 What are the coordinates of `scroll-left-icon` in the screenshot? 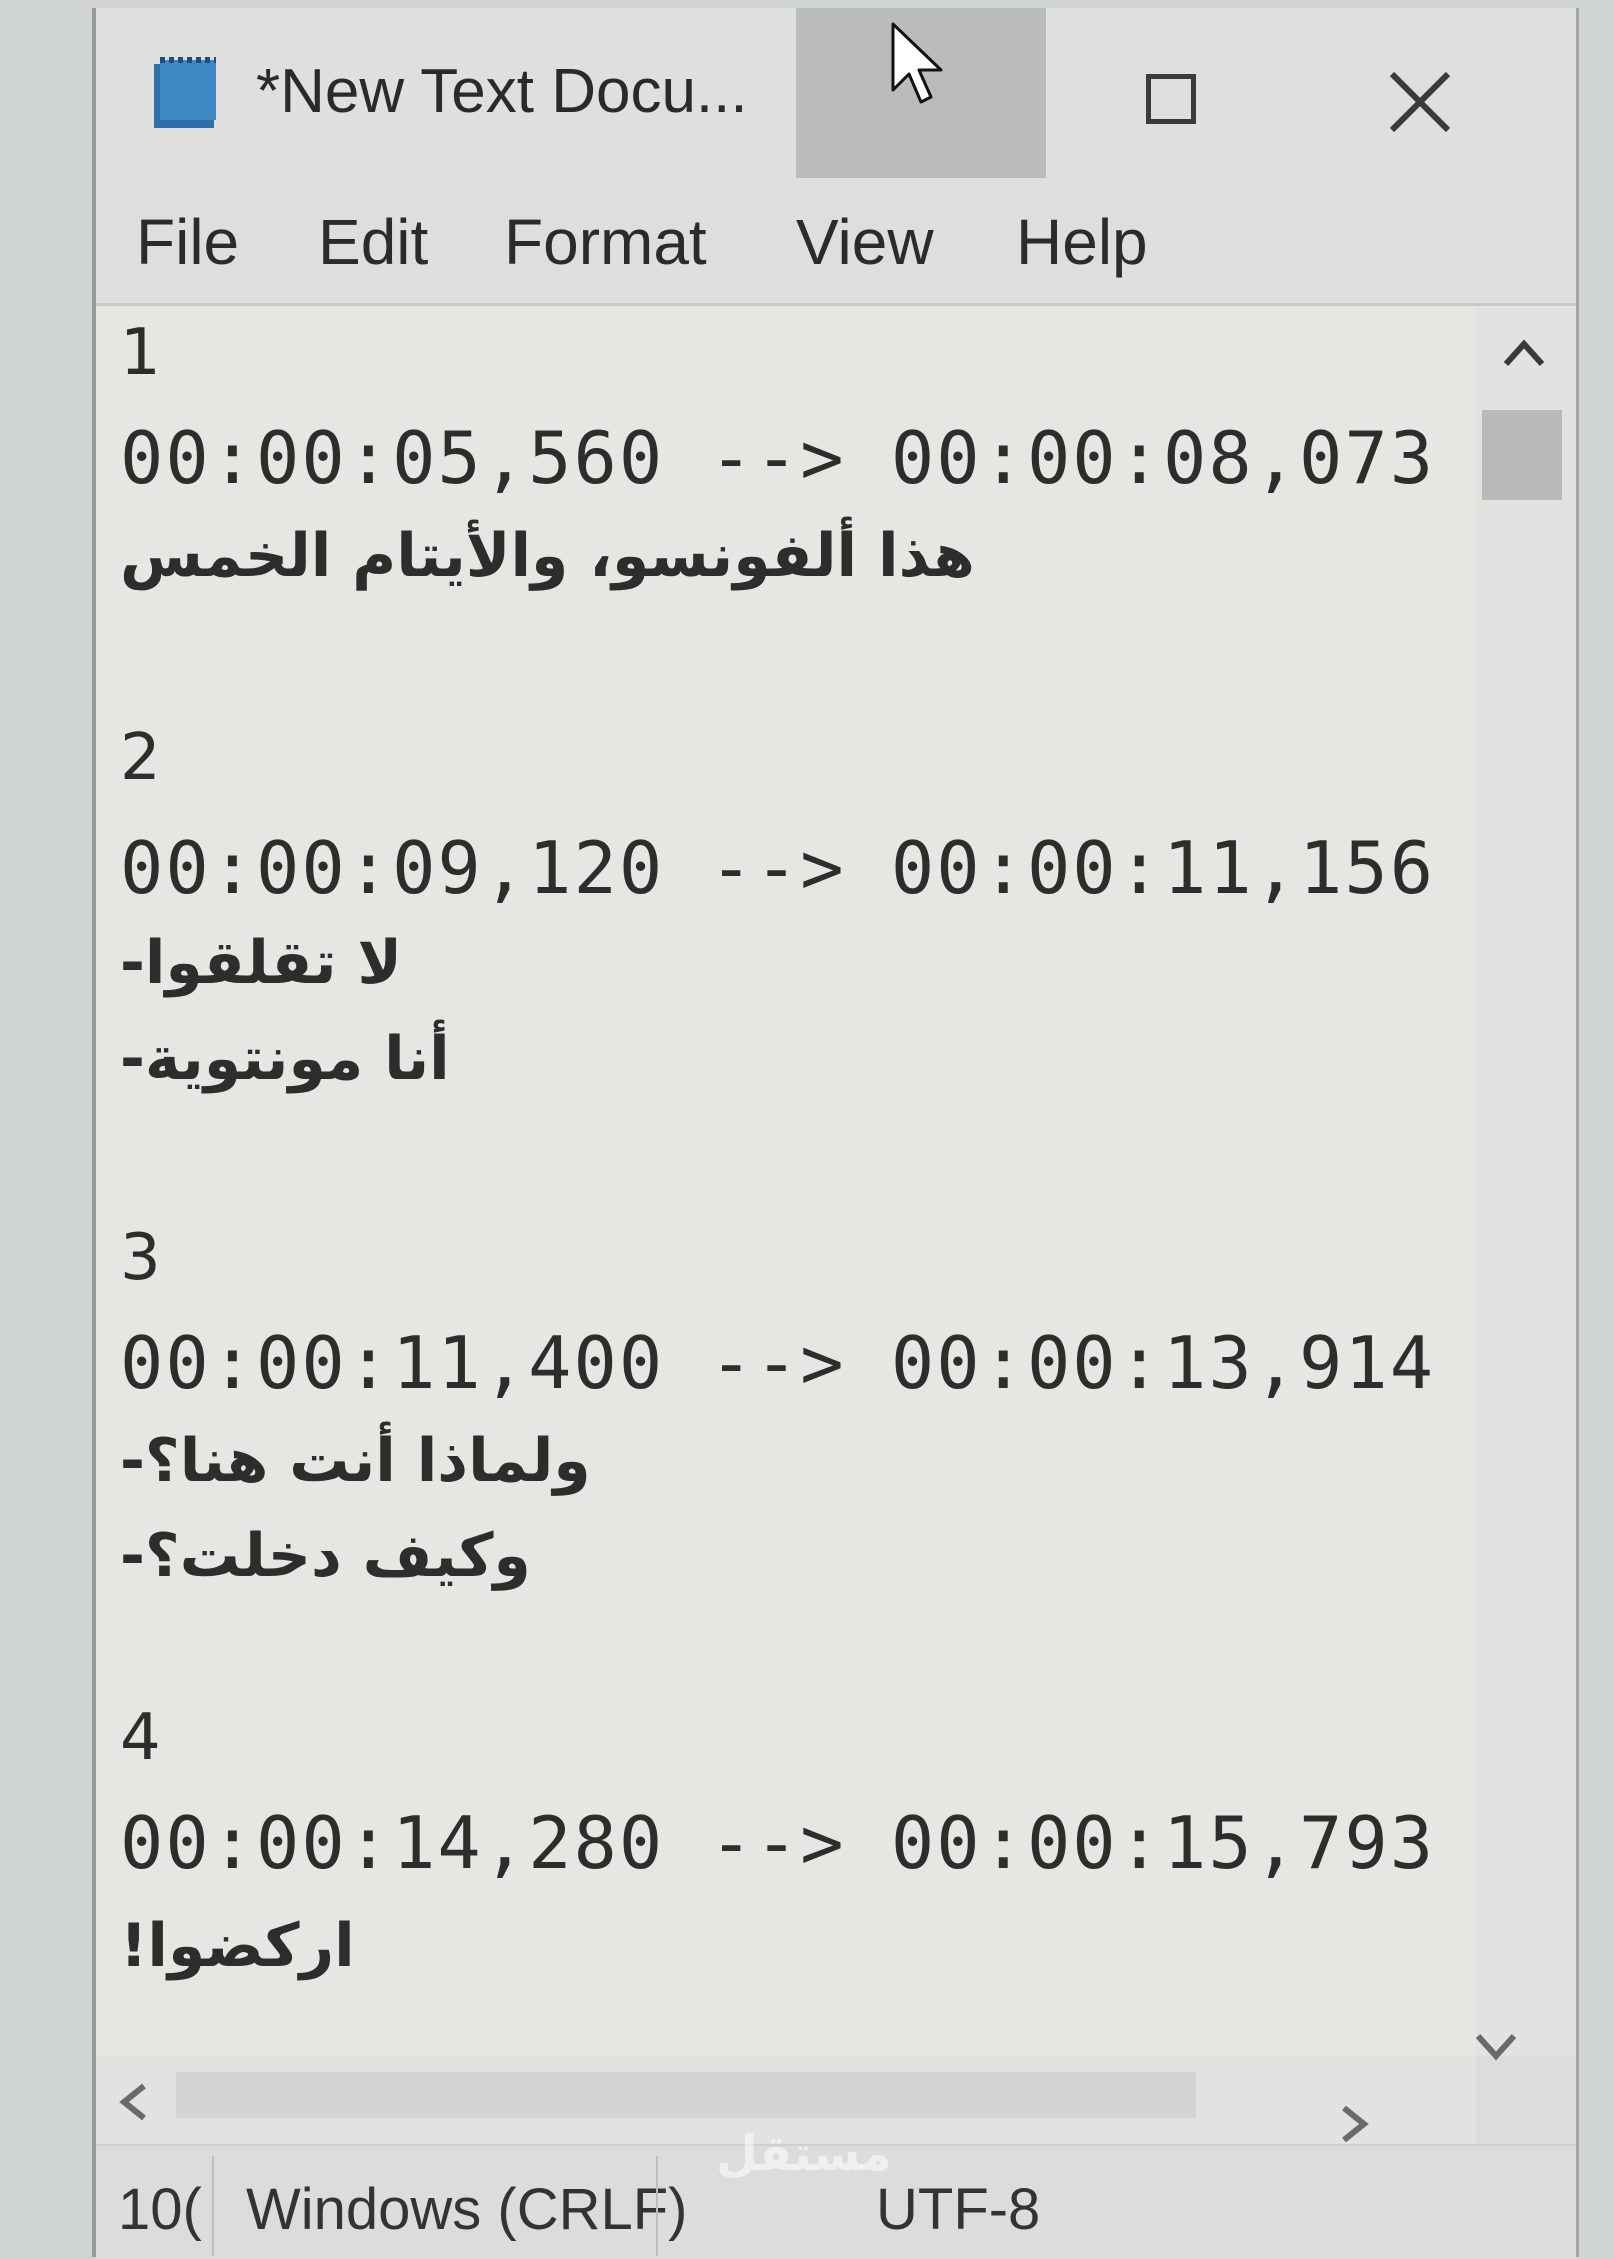 It's located at (133, 2102).